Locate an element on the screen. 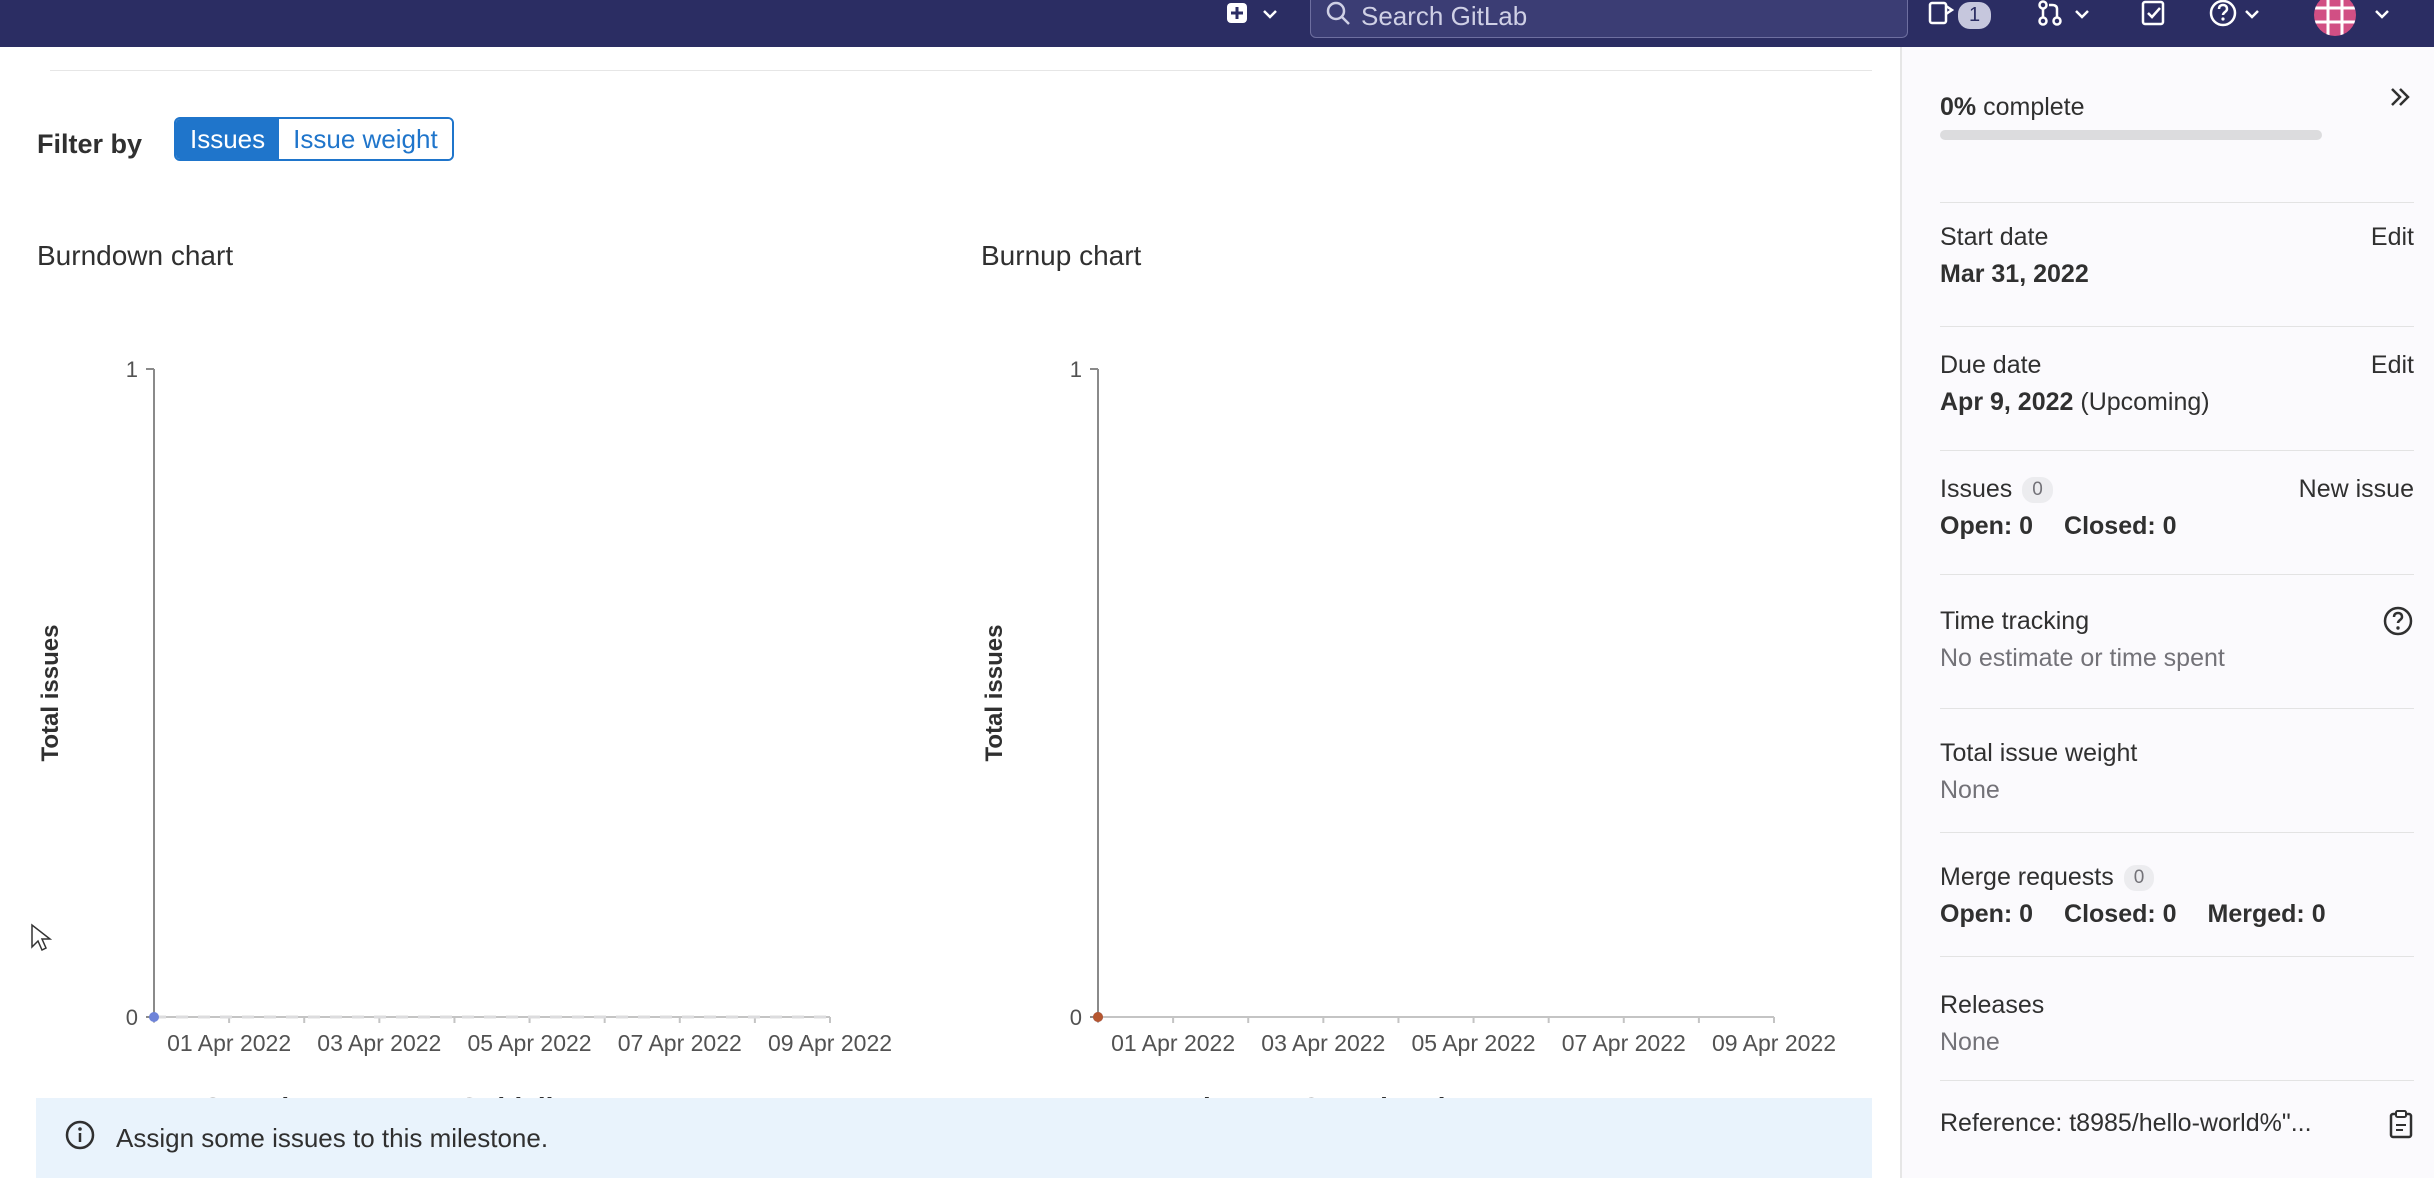 The height and width of the screenshot is (1178, 2434). issues-icon is located at coordinates (1941, 15).